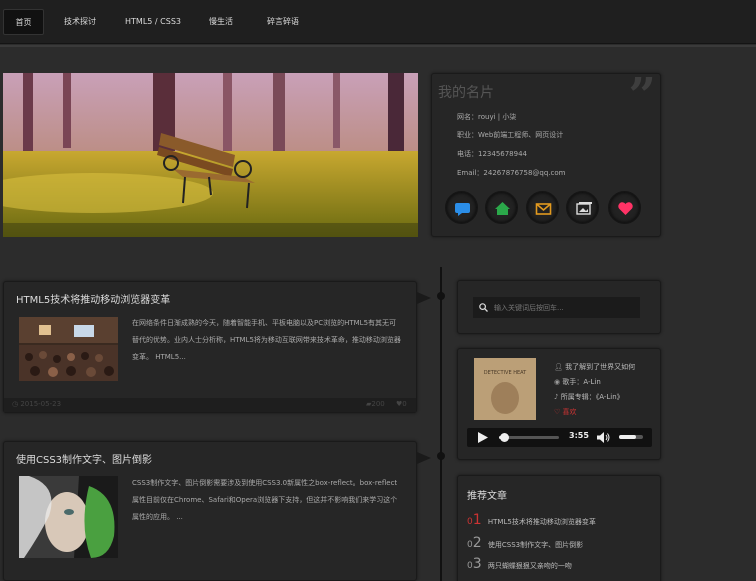 Image resolution: width=756 pixels, height=581 pixels. What do you see at coordinates (529, 437) in the screenshot?
I see `progress-bar` at bounding box center [529, 437].